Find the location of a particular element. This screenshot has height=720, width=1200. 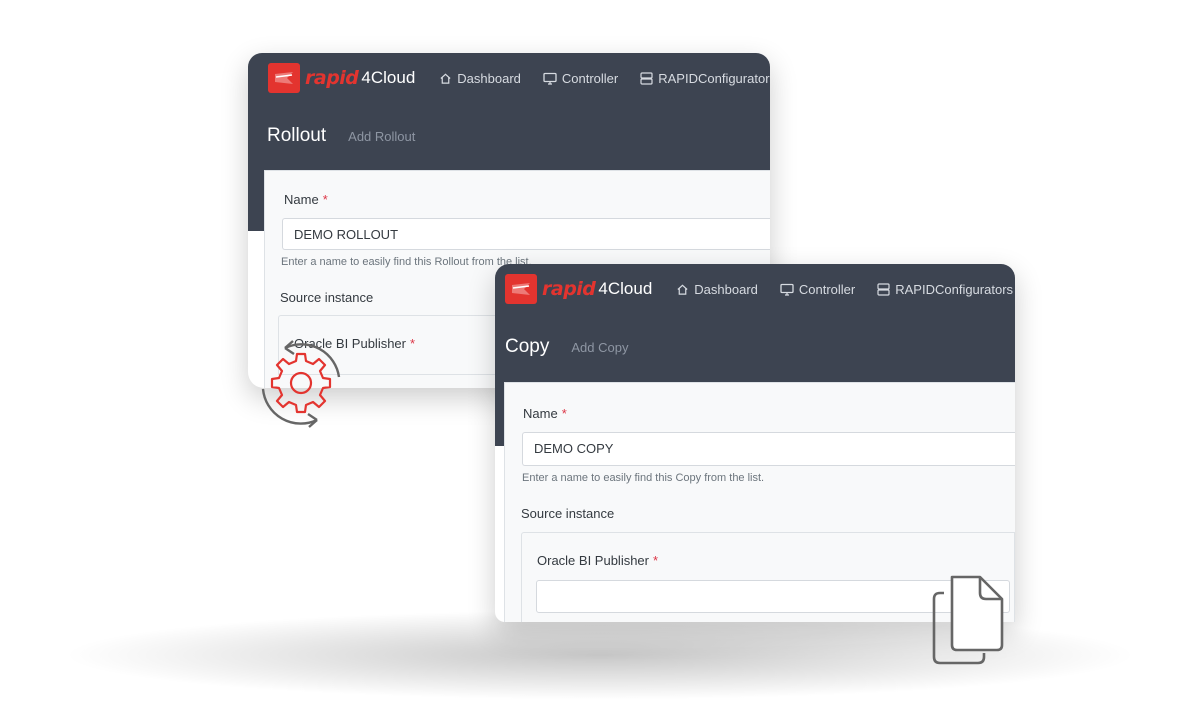

oracle-label: Oracle BI Publisher * is located at coordinates (597, 560).